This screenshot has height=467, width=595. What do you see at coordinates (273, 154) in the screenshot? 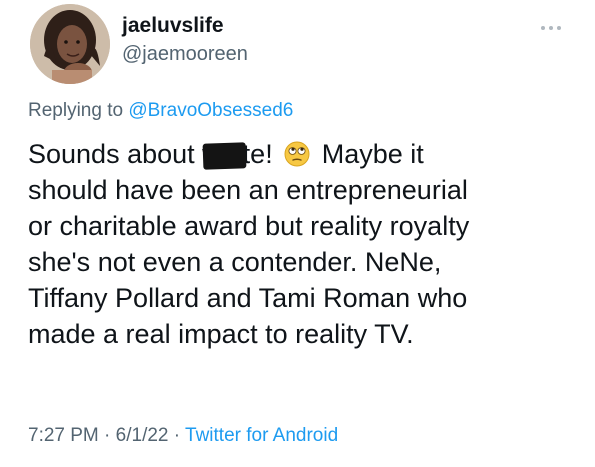
I see `tweet-text-fragment: !` at bounding box center [273, 154].